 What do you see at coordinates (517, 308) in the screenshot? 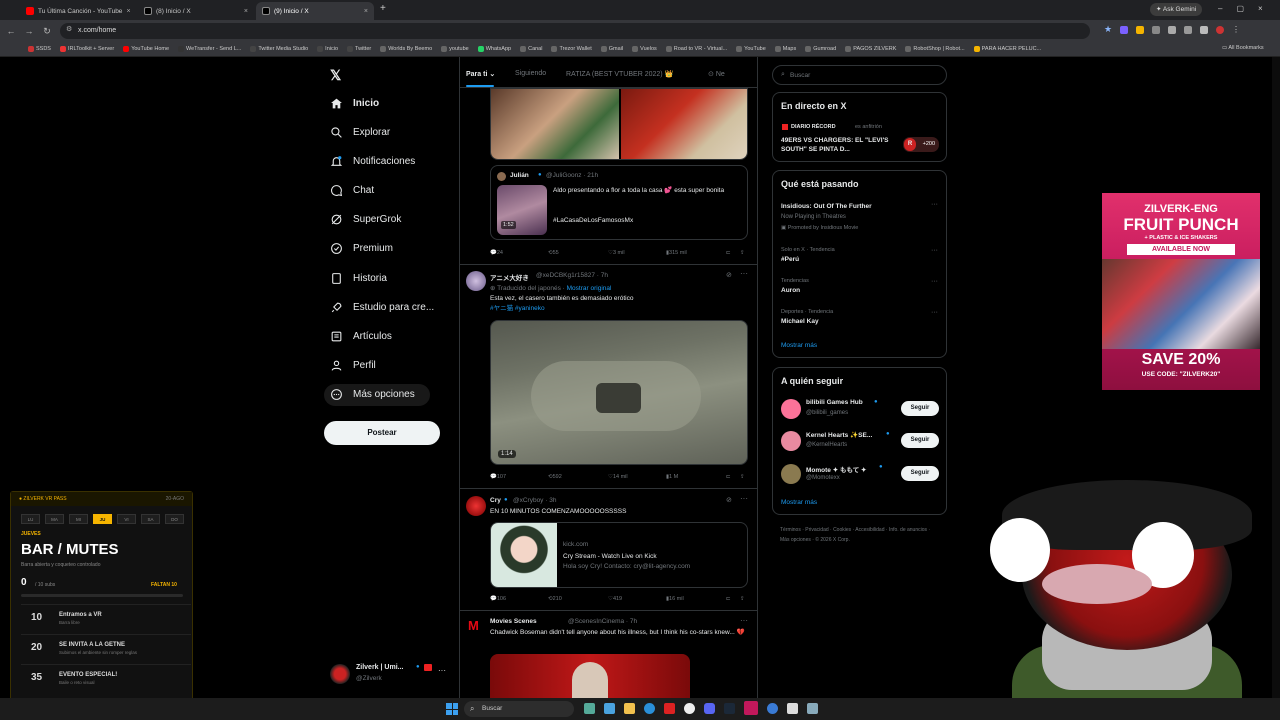
I see `tweet-hashtags: #ヤニ猫 #yanineko` at bounding box center [517, 308].